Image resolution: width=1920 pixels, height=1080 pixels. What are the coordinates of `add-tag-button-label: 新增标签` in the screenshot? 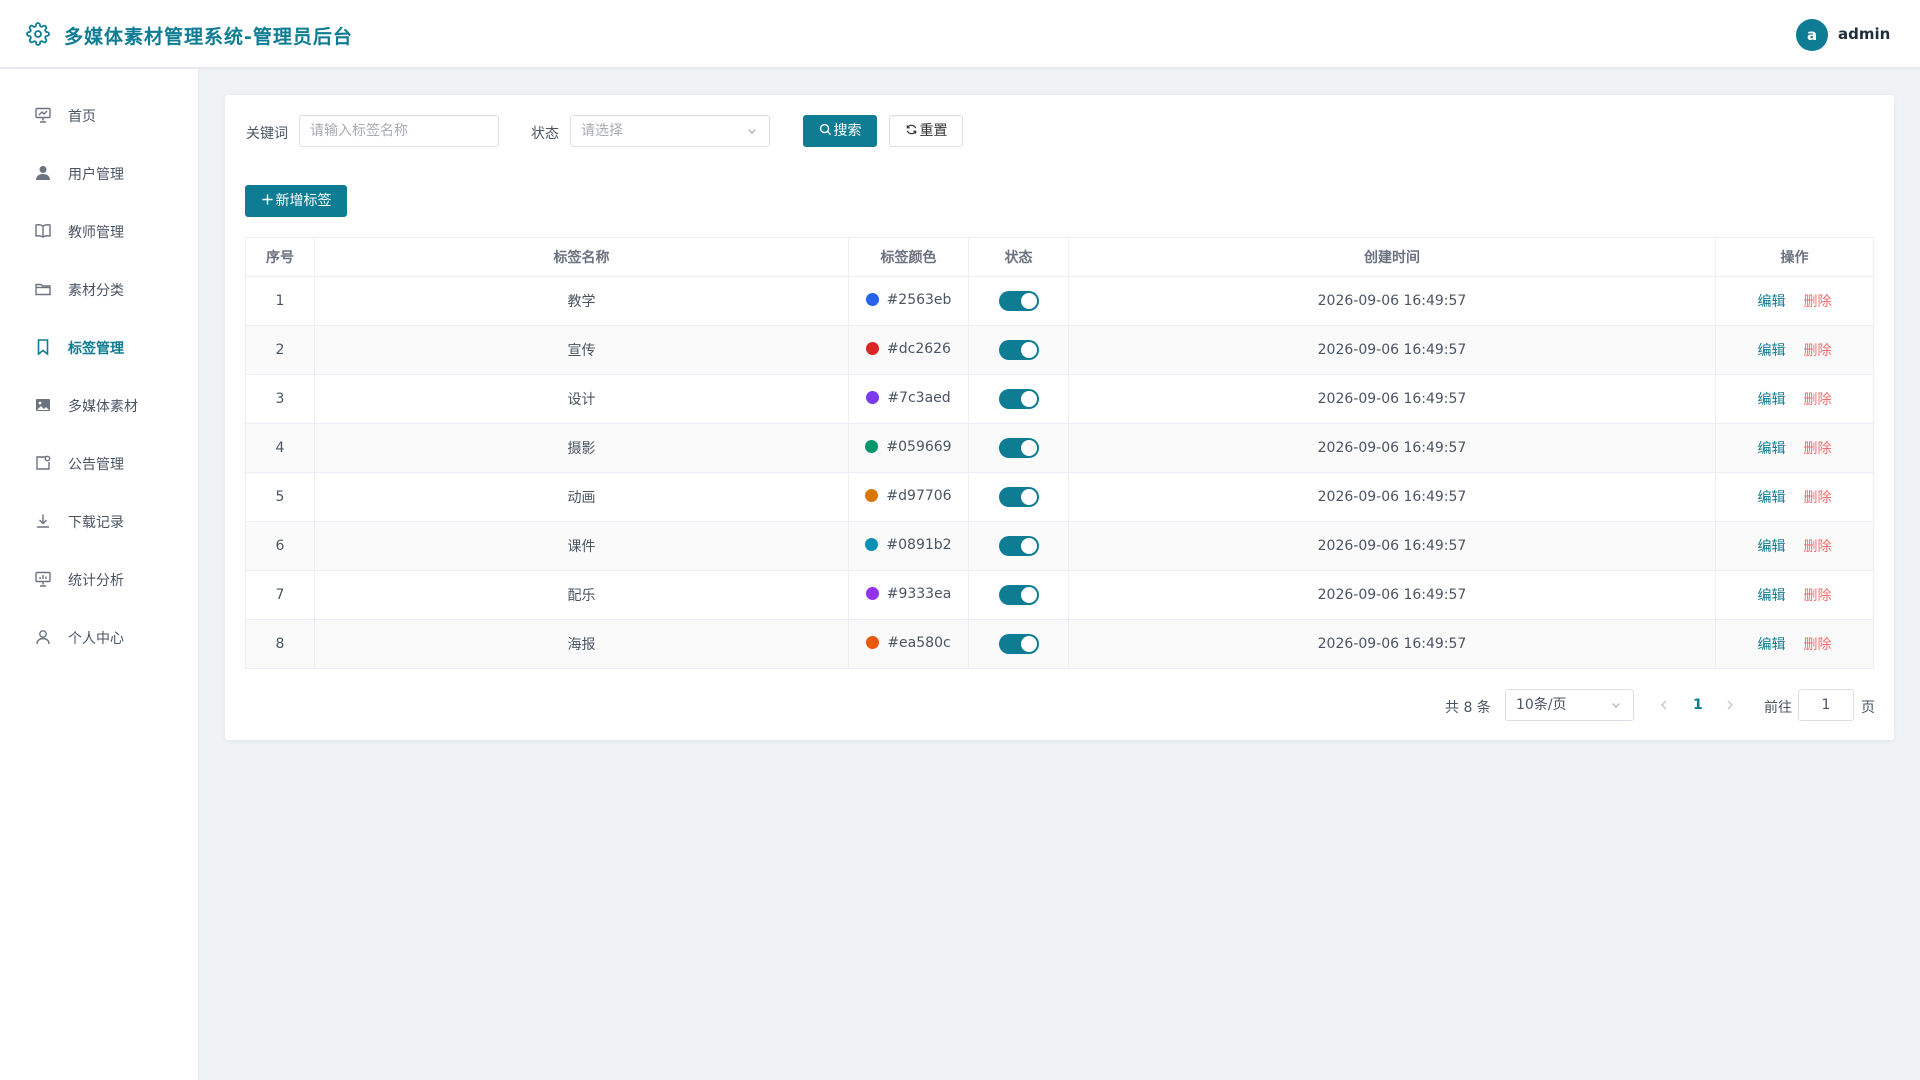 It's located at (303, 201).